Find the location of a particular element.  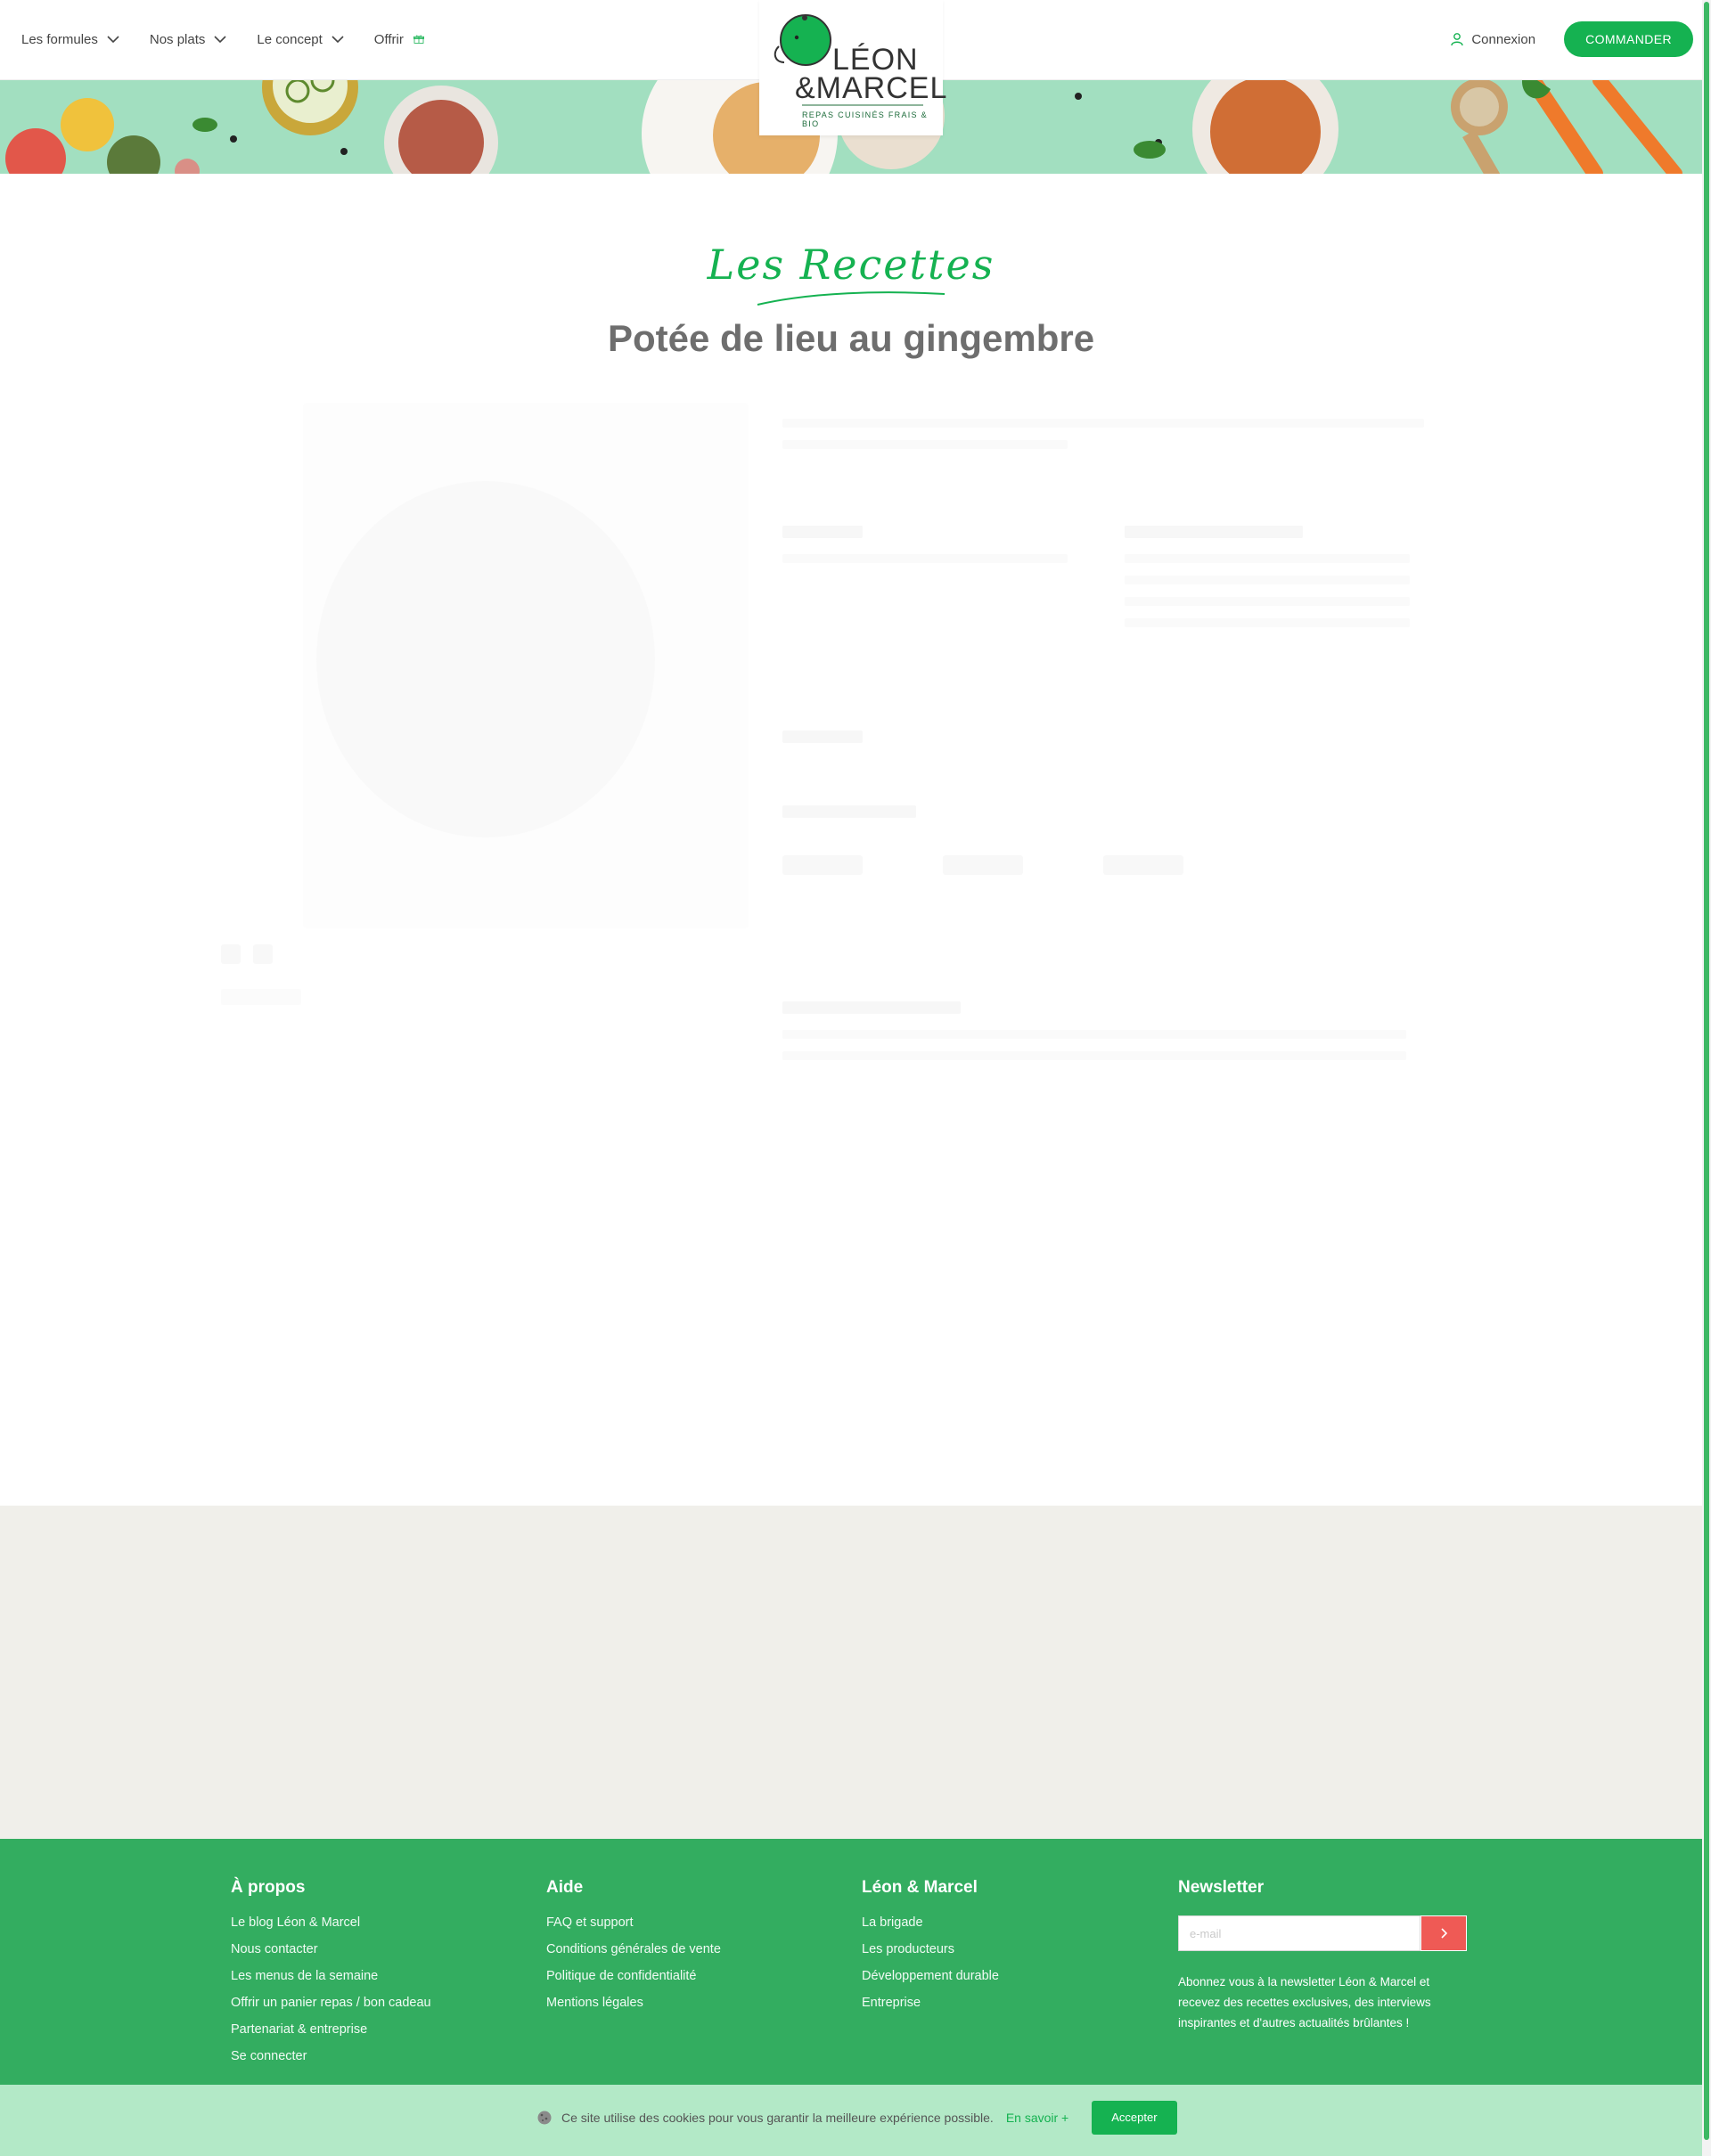

footer-link-privacy: Politique de confidentialité is located at coordinates (633, 1976).